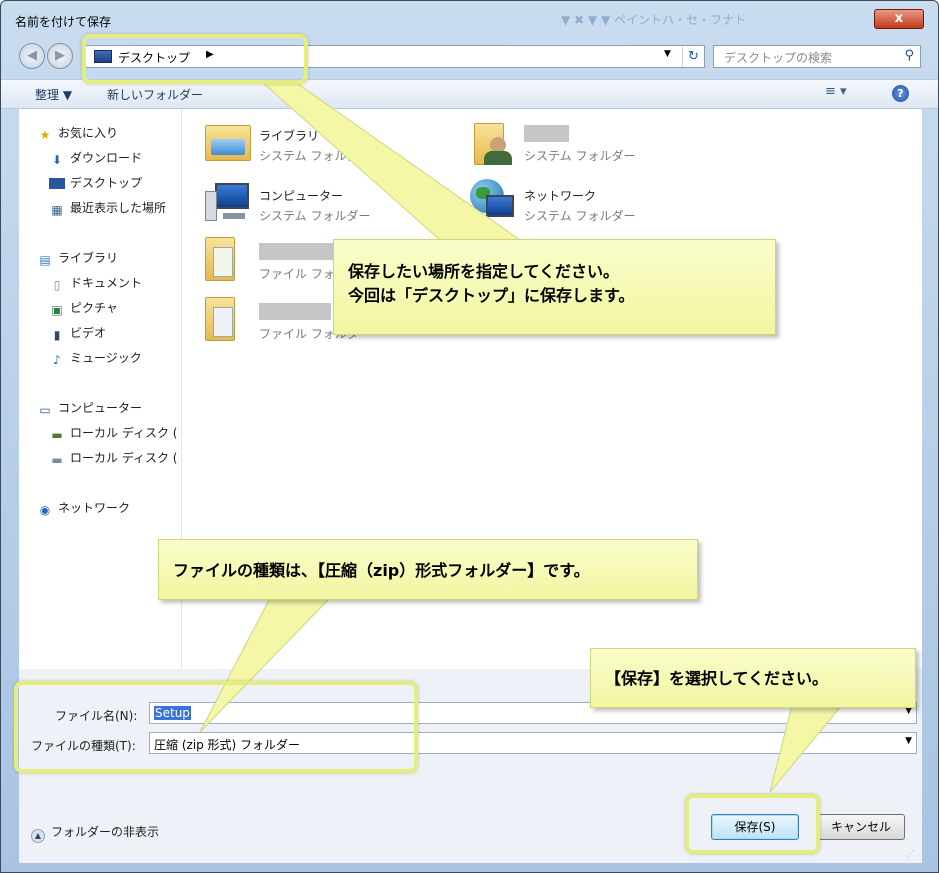 The image size is (939, 873). I want to click on file-item-user: システム フォルダー, so click(598, 147).